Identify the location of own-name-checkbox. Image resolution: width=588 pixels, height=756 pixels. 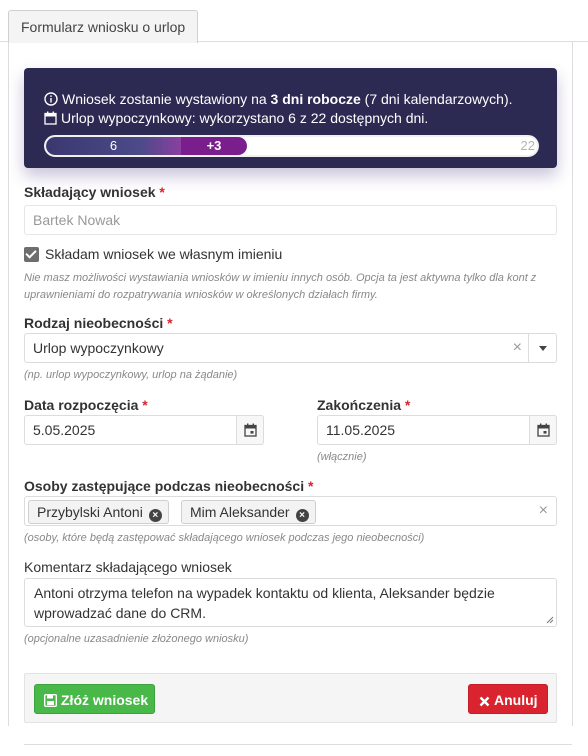
(31, 254).